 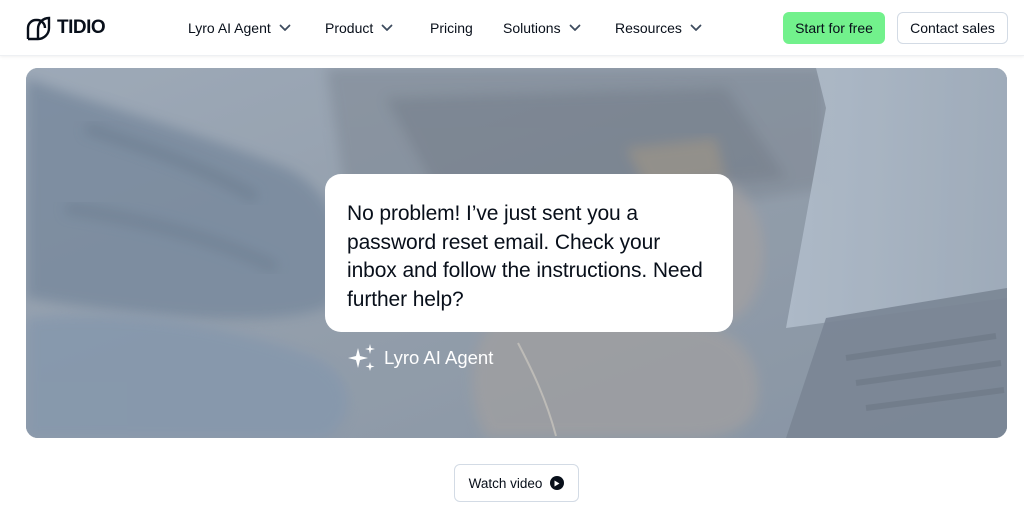 I want to click on watch-video-label: Watch video, so click(x=505, y=483).